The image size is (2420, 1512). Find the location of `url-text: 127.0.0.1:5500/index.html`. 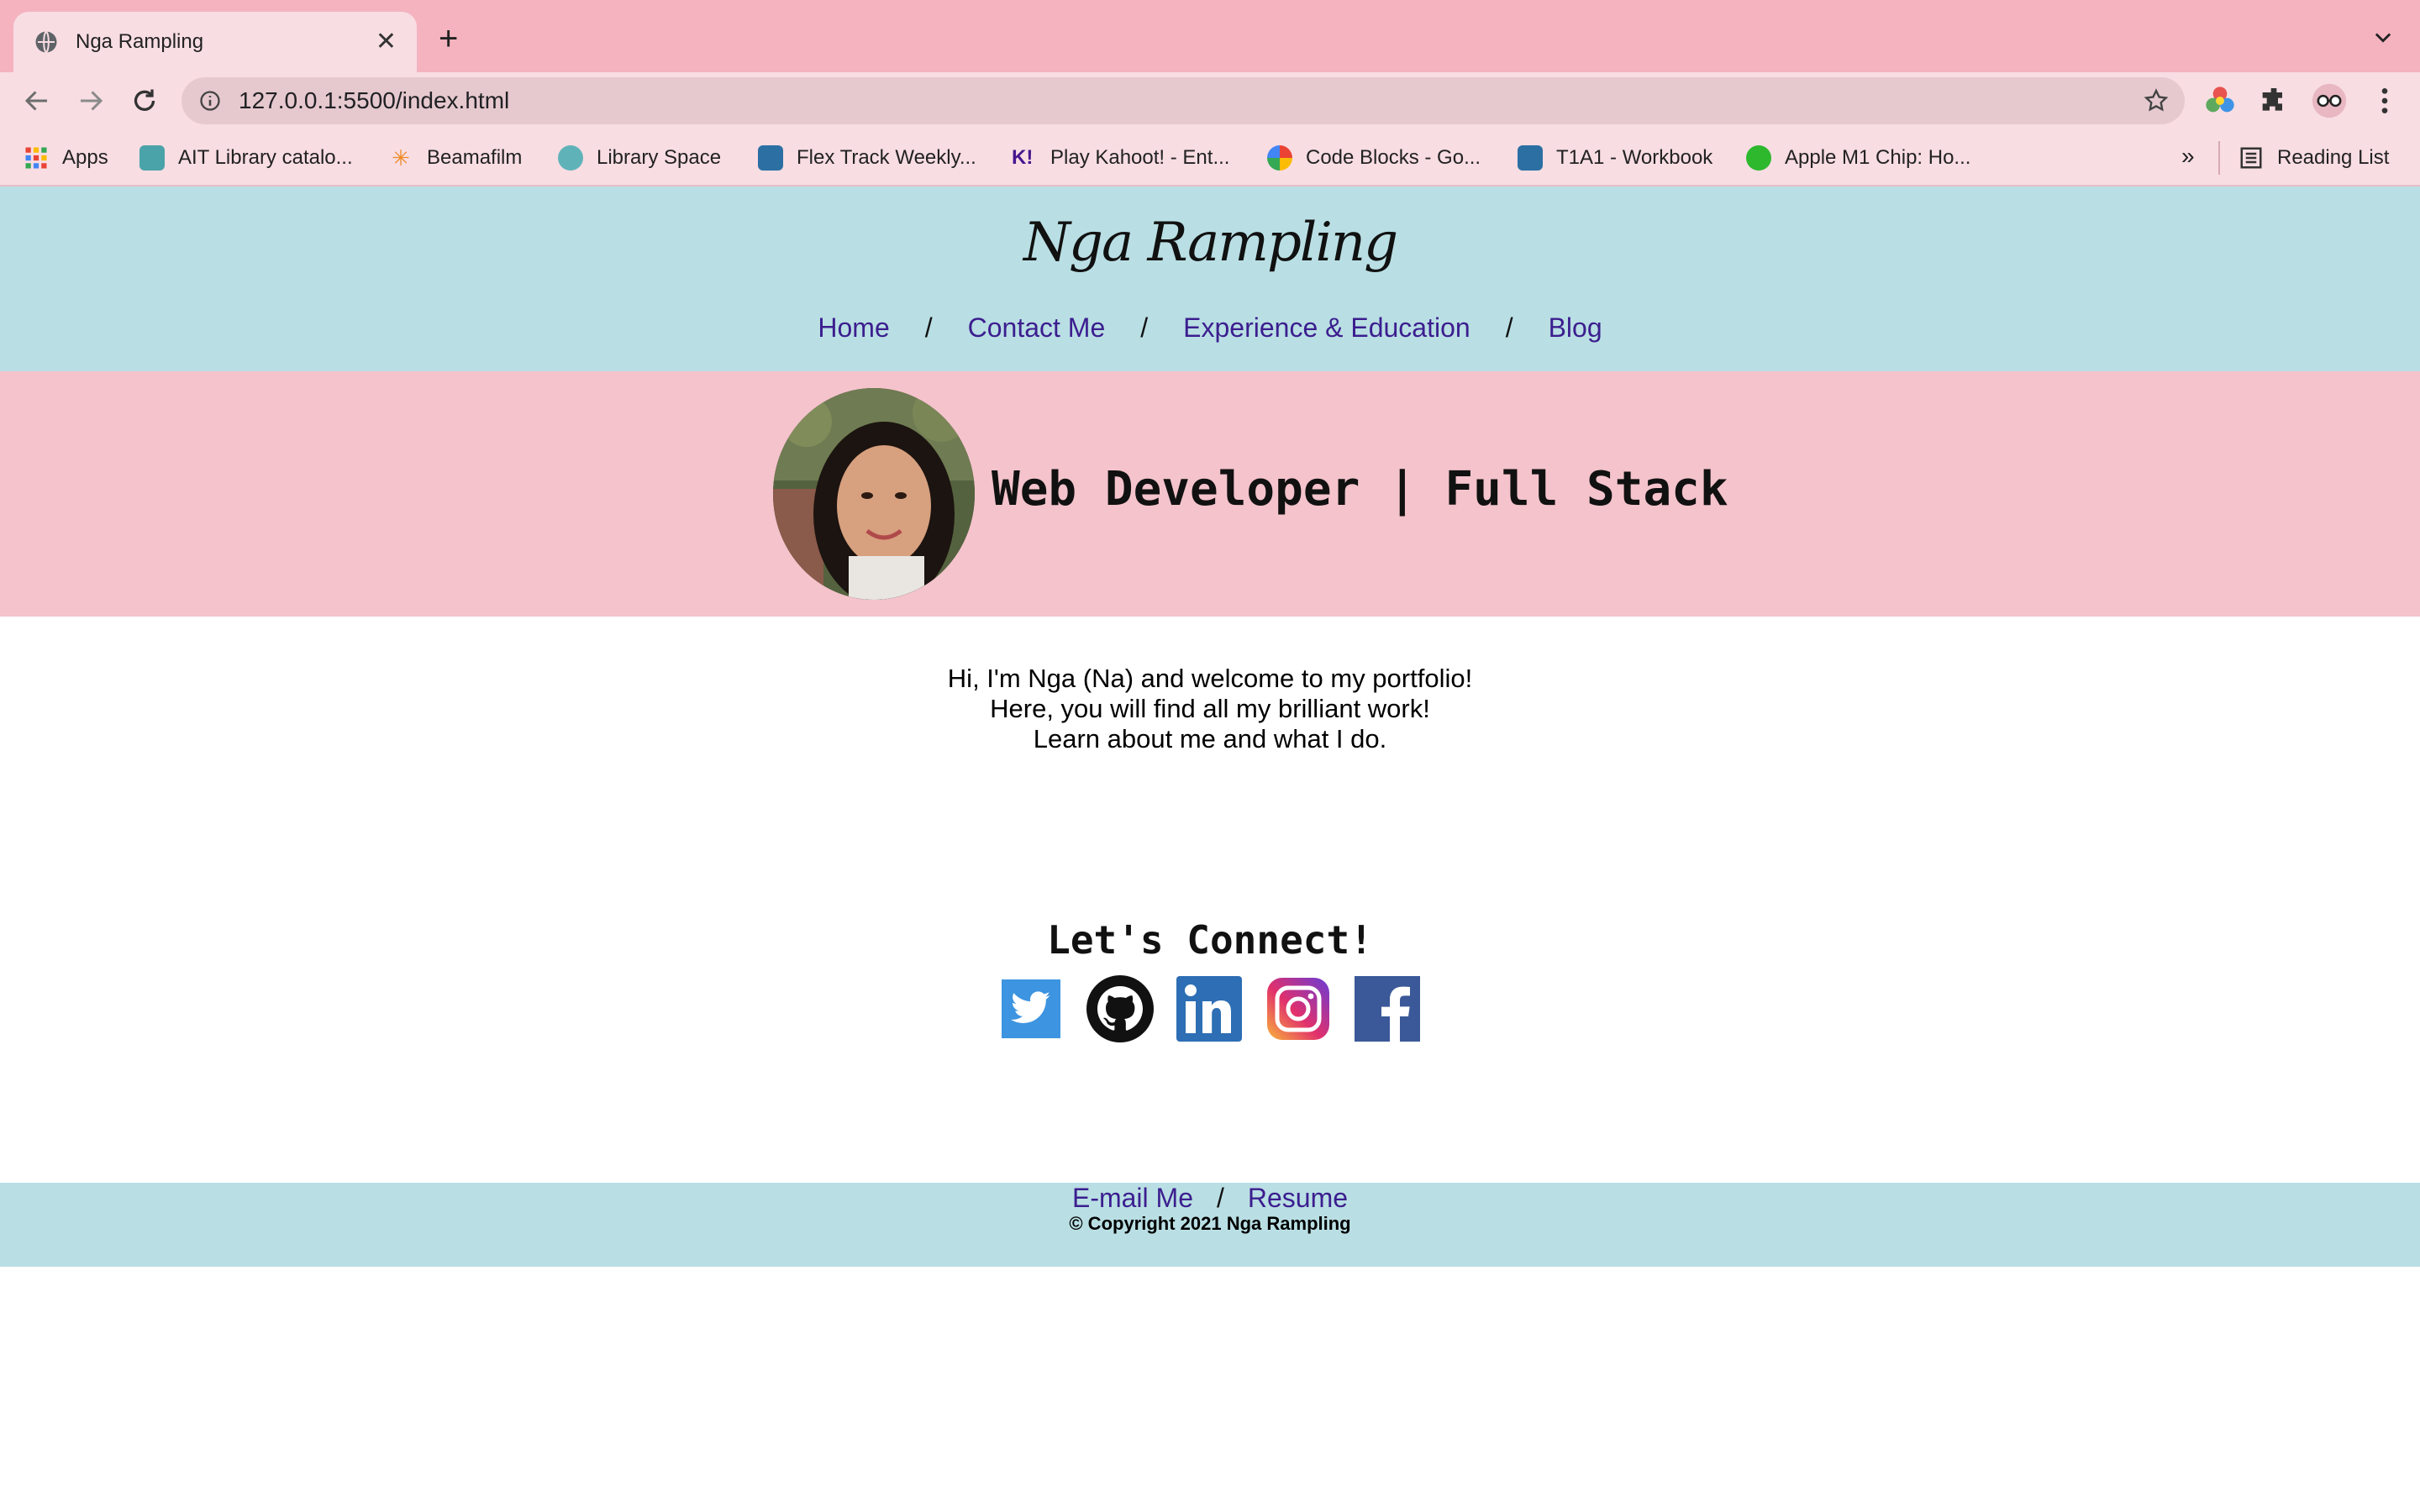

url-text: 127.0.0.1:5500/index.html is located at coordinates (374, 100).